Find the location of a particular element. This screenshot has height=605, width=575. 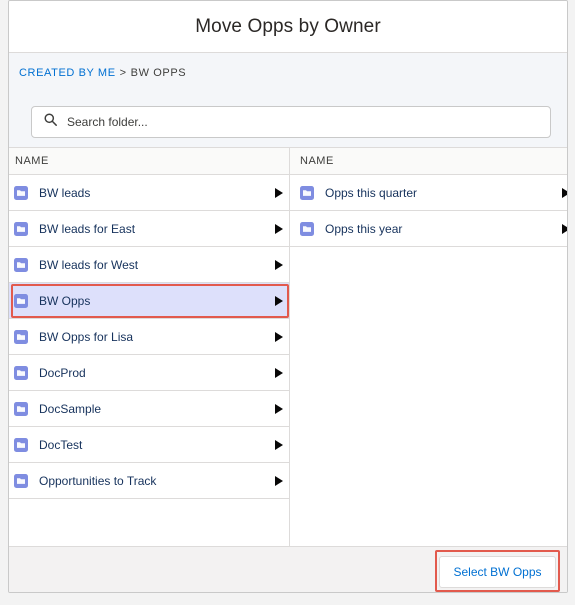

modal-footer: Select BW Opps is located at coordinates (288, 569).